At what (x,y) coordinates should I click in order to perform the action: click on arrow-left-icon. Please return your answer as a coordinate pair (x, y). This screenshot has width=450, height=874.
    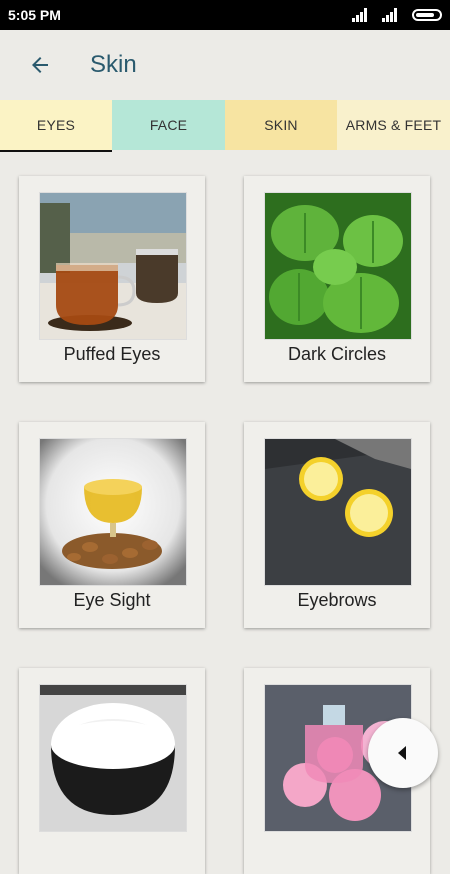
    Looking at the image, I should click on (40, 65).